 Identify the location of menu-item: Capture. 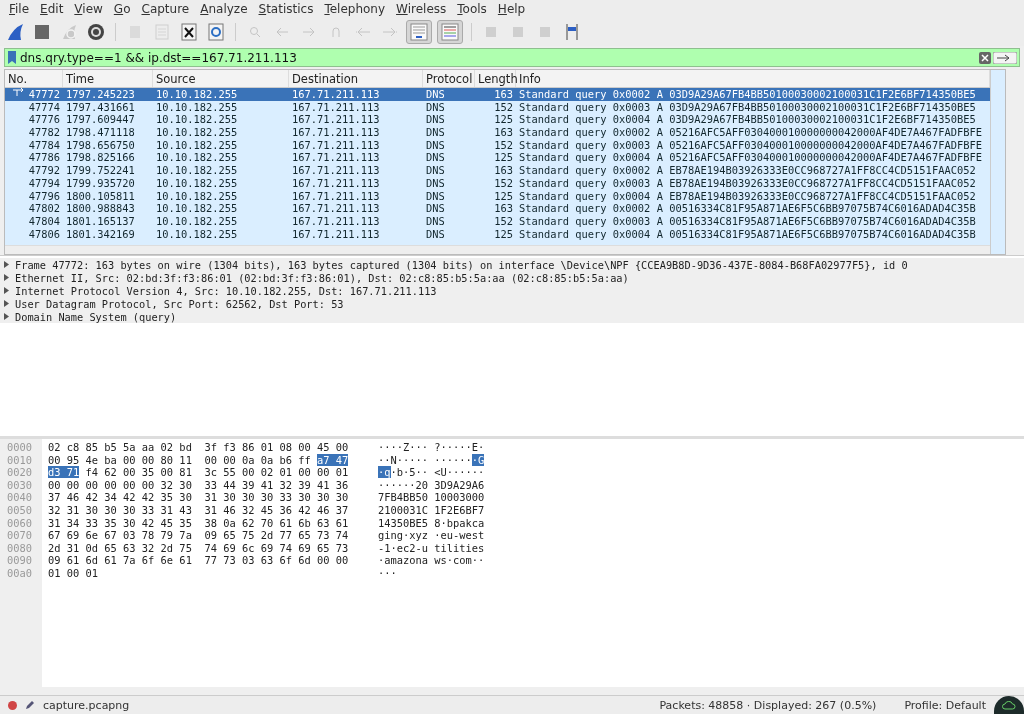
(165, 9).